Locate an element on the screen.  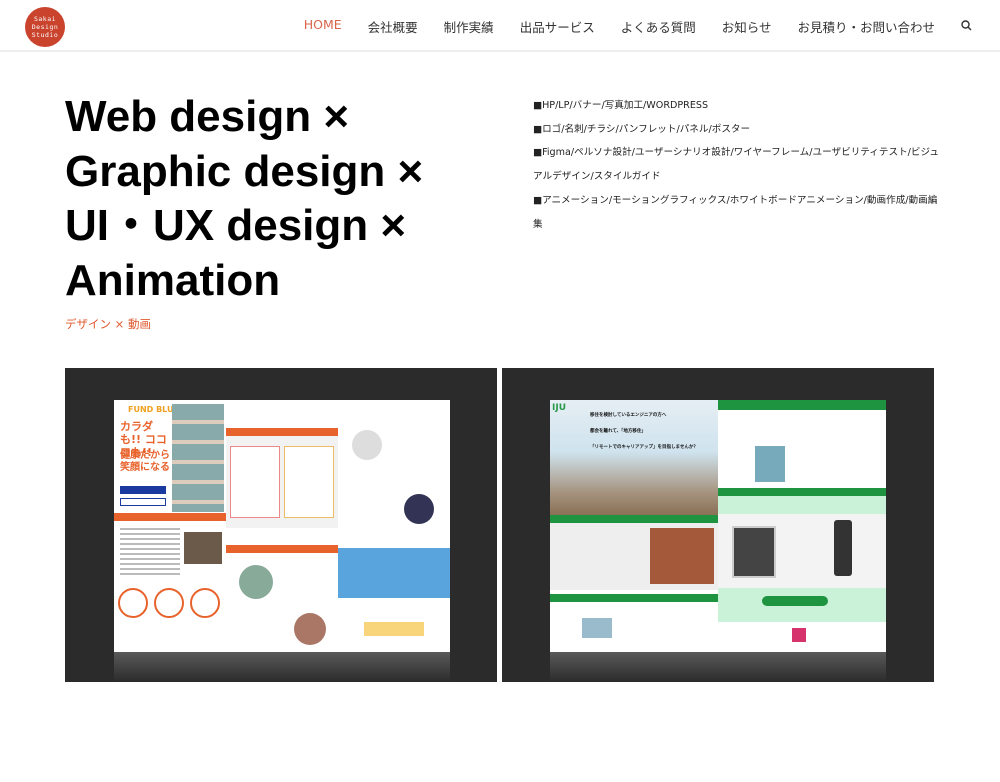
fund-blue-mockup: FUND BLUE カラダも!! ココロも!! 健康だから 笑顔になる is located at coordinates (282, 526).